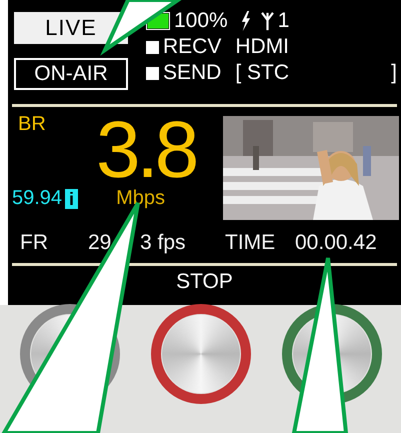  Describe the element at coordinates (37, 198) in the screenshot. I see `frame-rate: 59.94` at that location.